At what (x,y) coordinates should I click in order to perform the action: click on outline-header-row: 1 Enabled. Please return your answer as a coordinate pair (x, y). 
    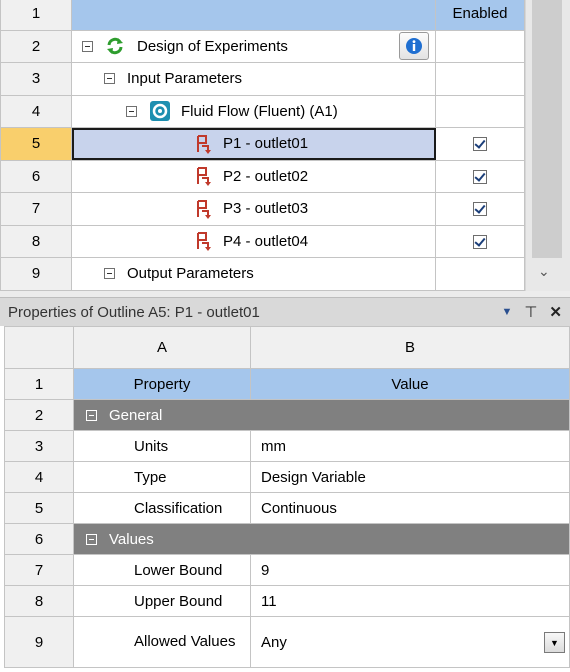
    Looking at the image, I should click on (262, 15).